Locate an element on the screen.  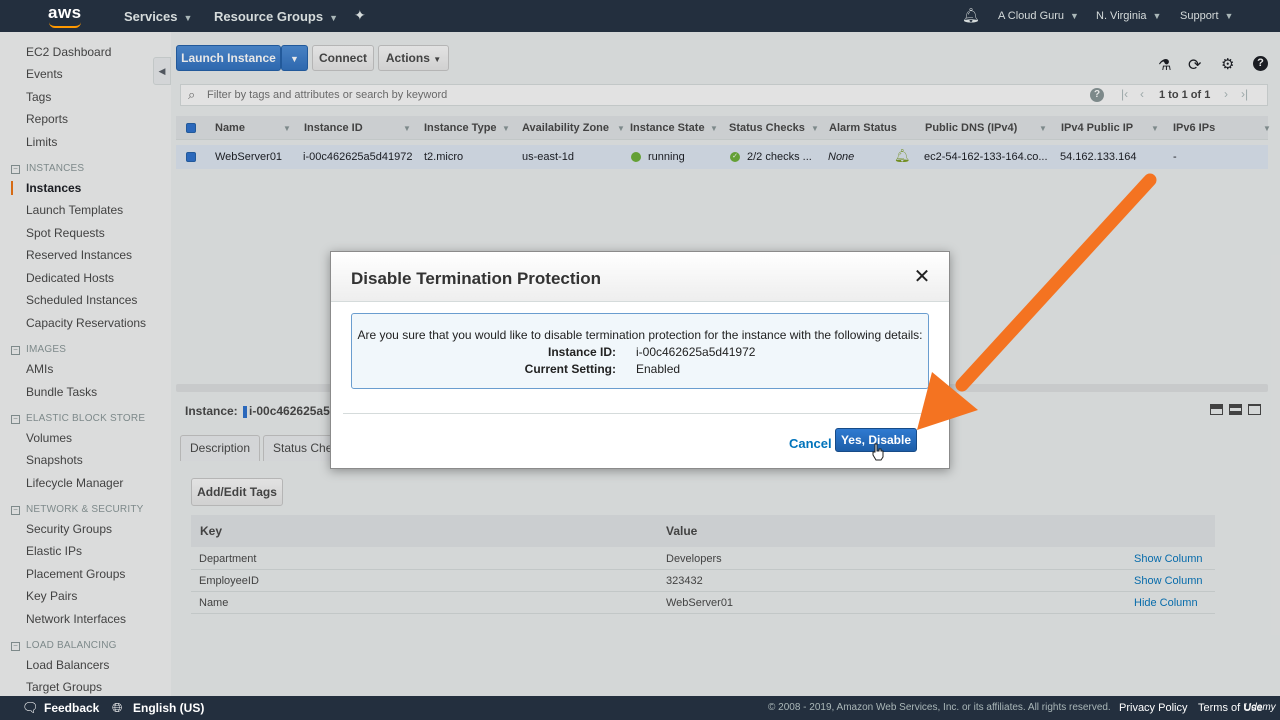
resource-groups-menu: Resource Groups ▼ is located at coordinates (276, 16).